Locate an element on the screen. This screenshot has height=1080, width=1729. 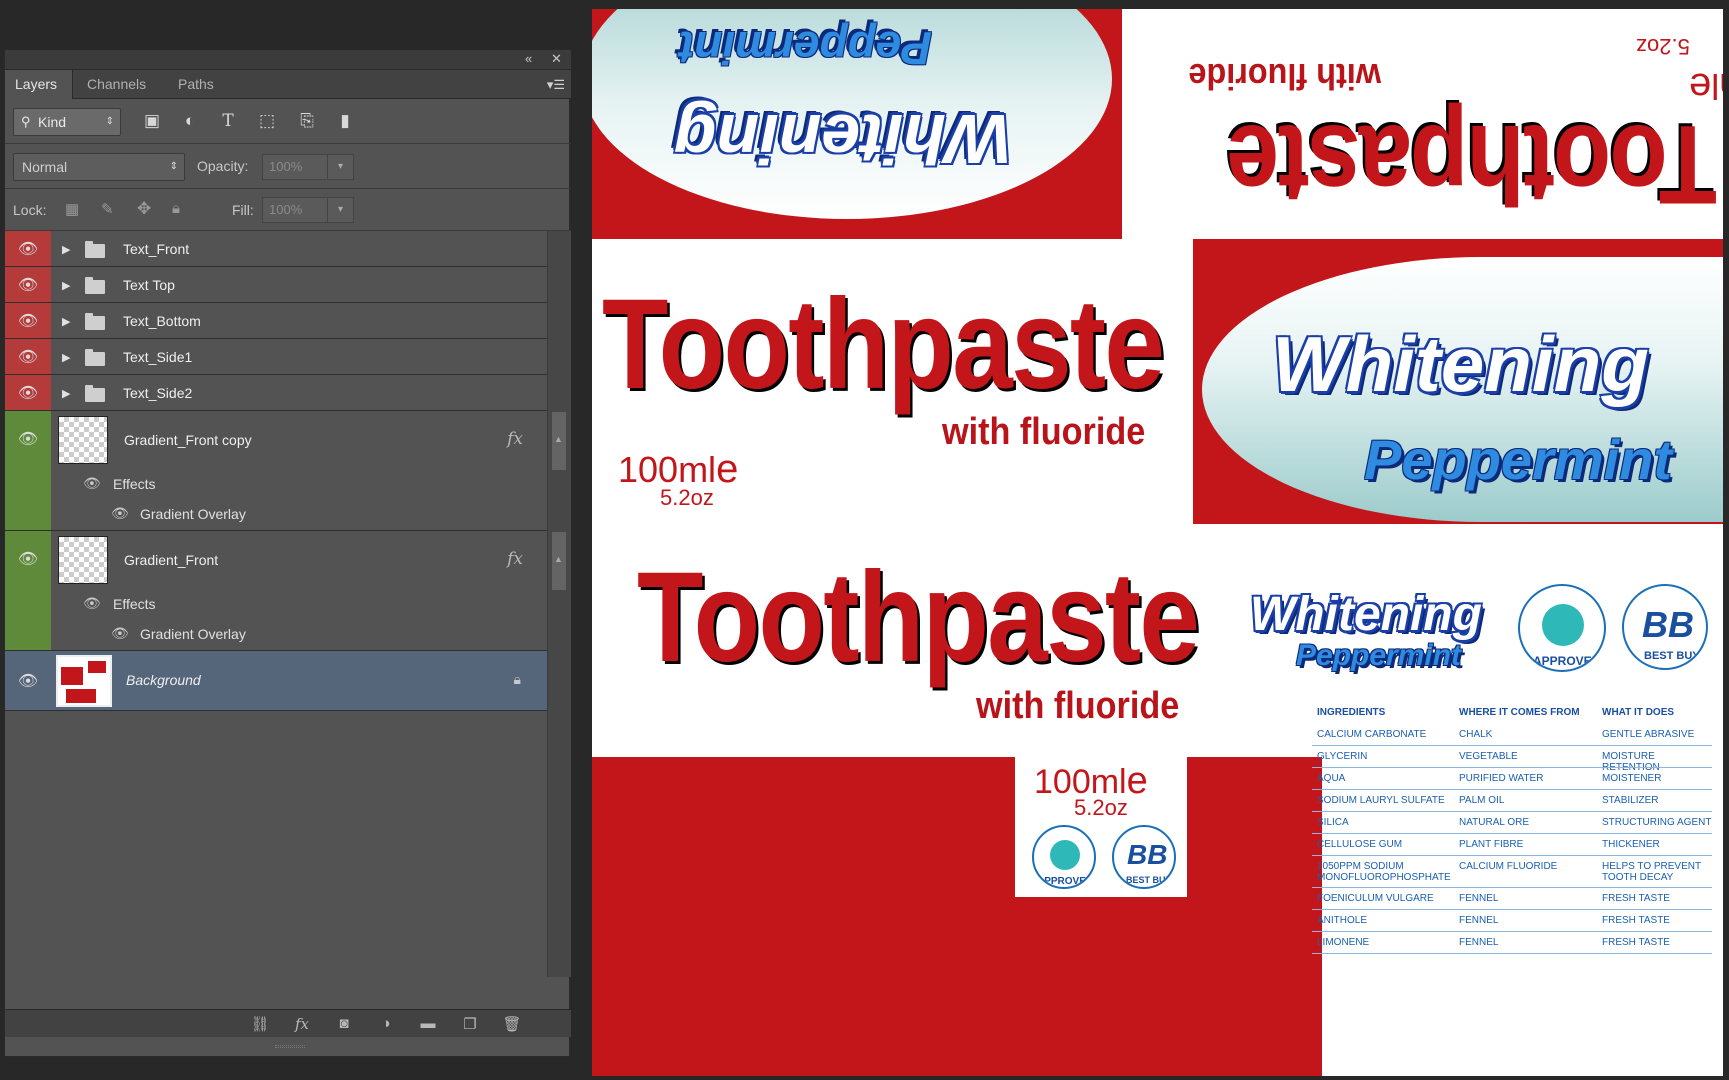
layer-name: Text_Side1 is located at coordinates (157, 357).